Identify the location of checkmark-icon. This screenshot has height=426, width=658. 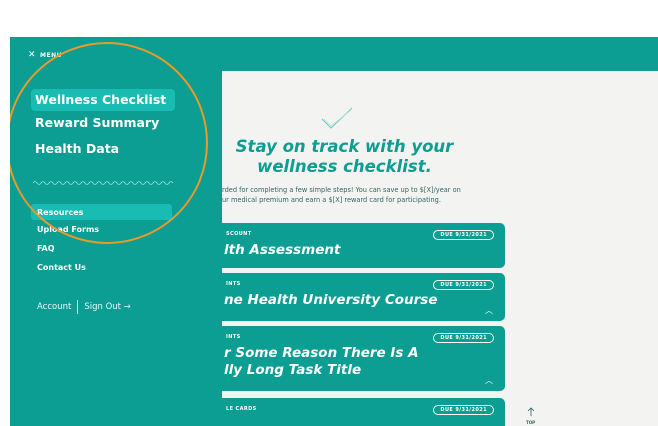
(337, 118).